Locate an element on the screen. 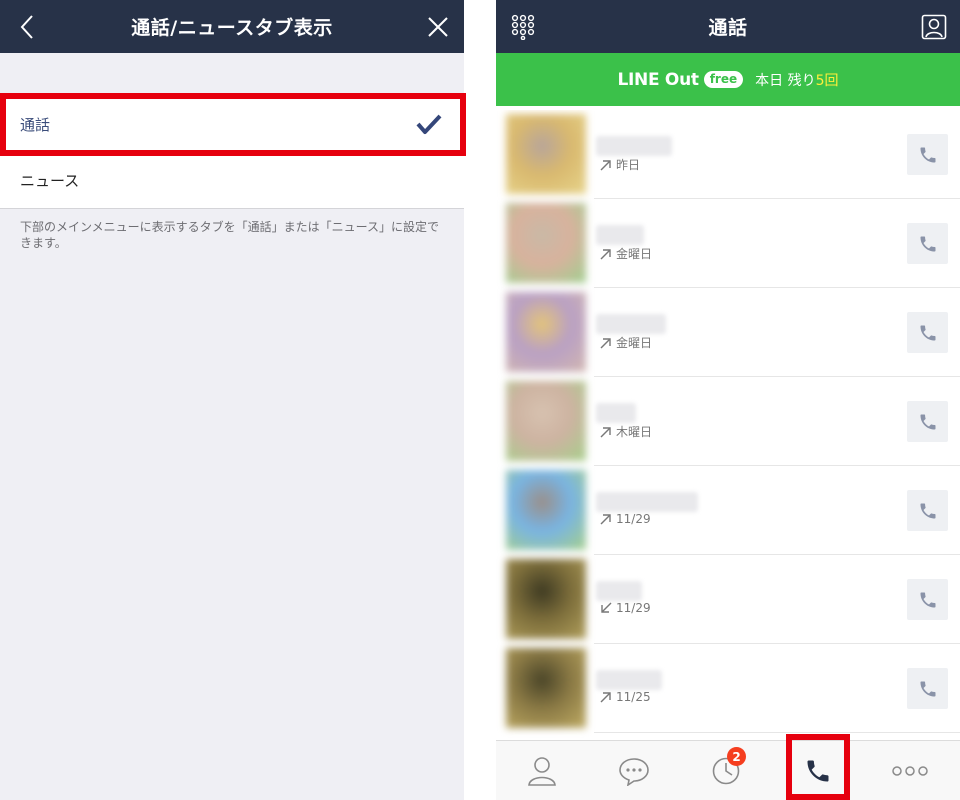 This screenshot has height=800, width=960. call-history-item: 11/25 is located at coordinates (728, 688).